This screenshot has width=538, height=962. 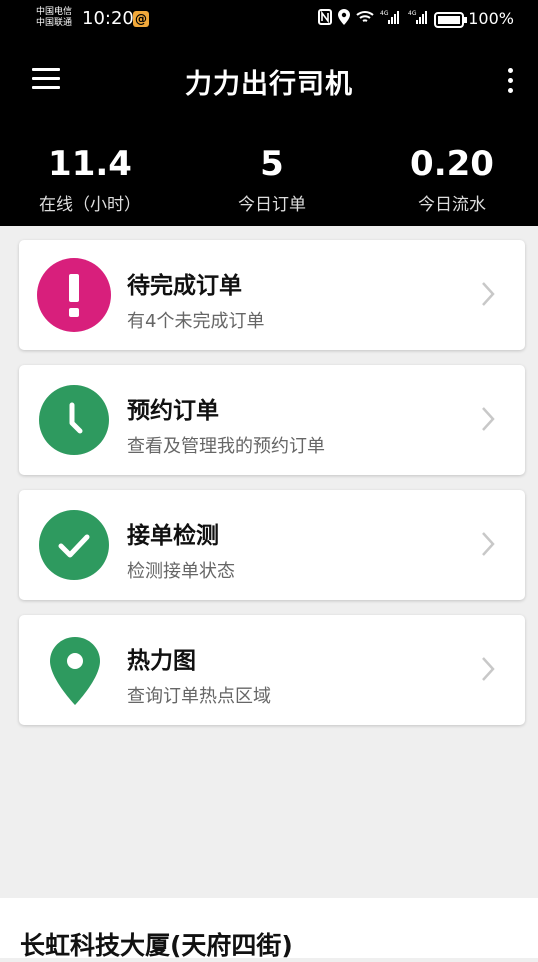 What do you see at coordinates (90, 164) in the screenshot?
I see `stat-value: 11.4` at bounding box center [90, 164].